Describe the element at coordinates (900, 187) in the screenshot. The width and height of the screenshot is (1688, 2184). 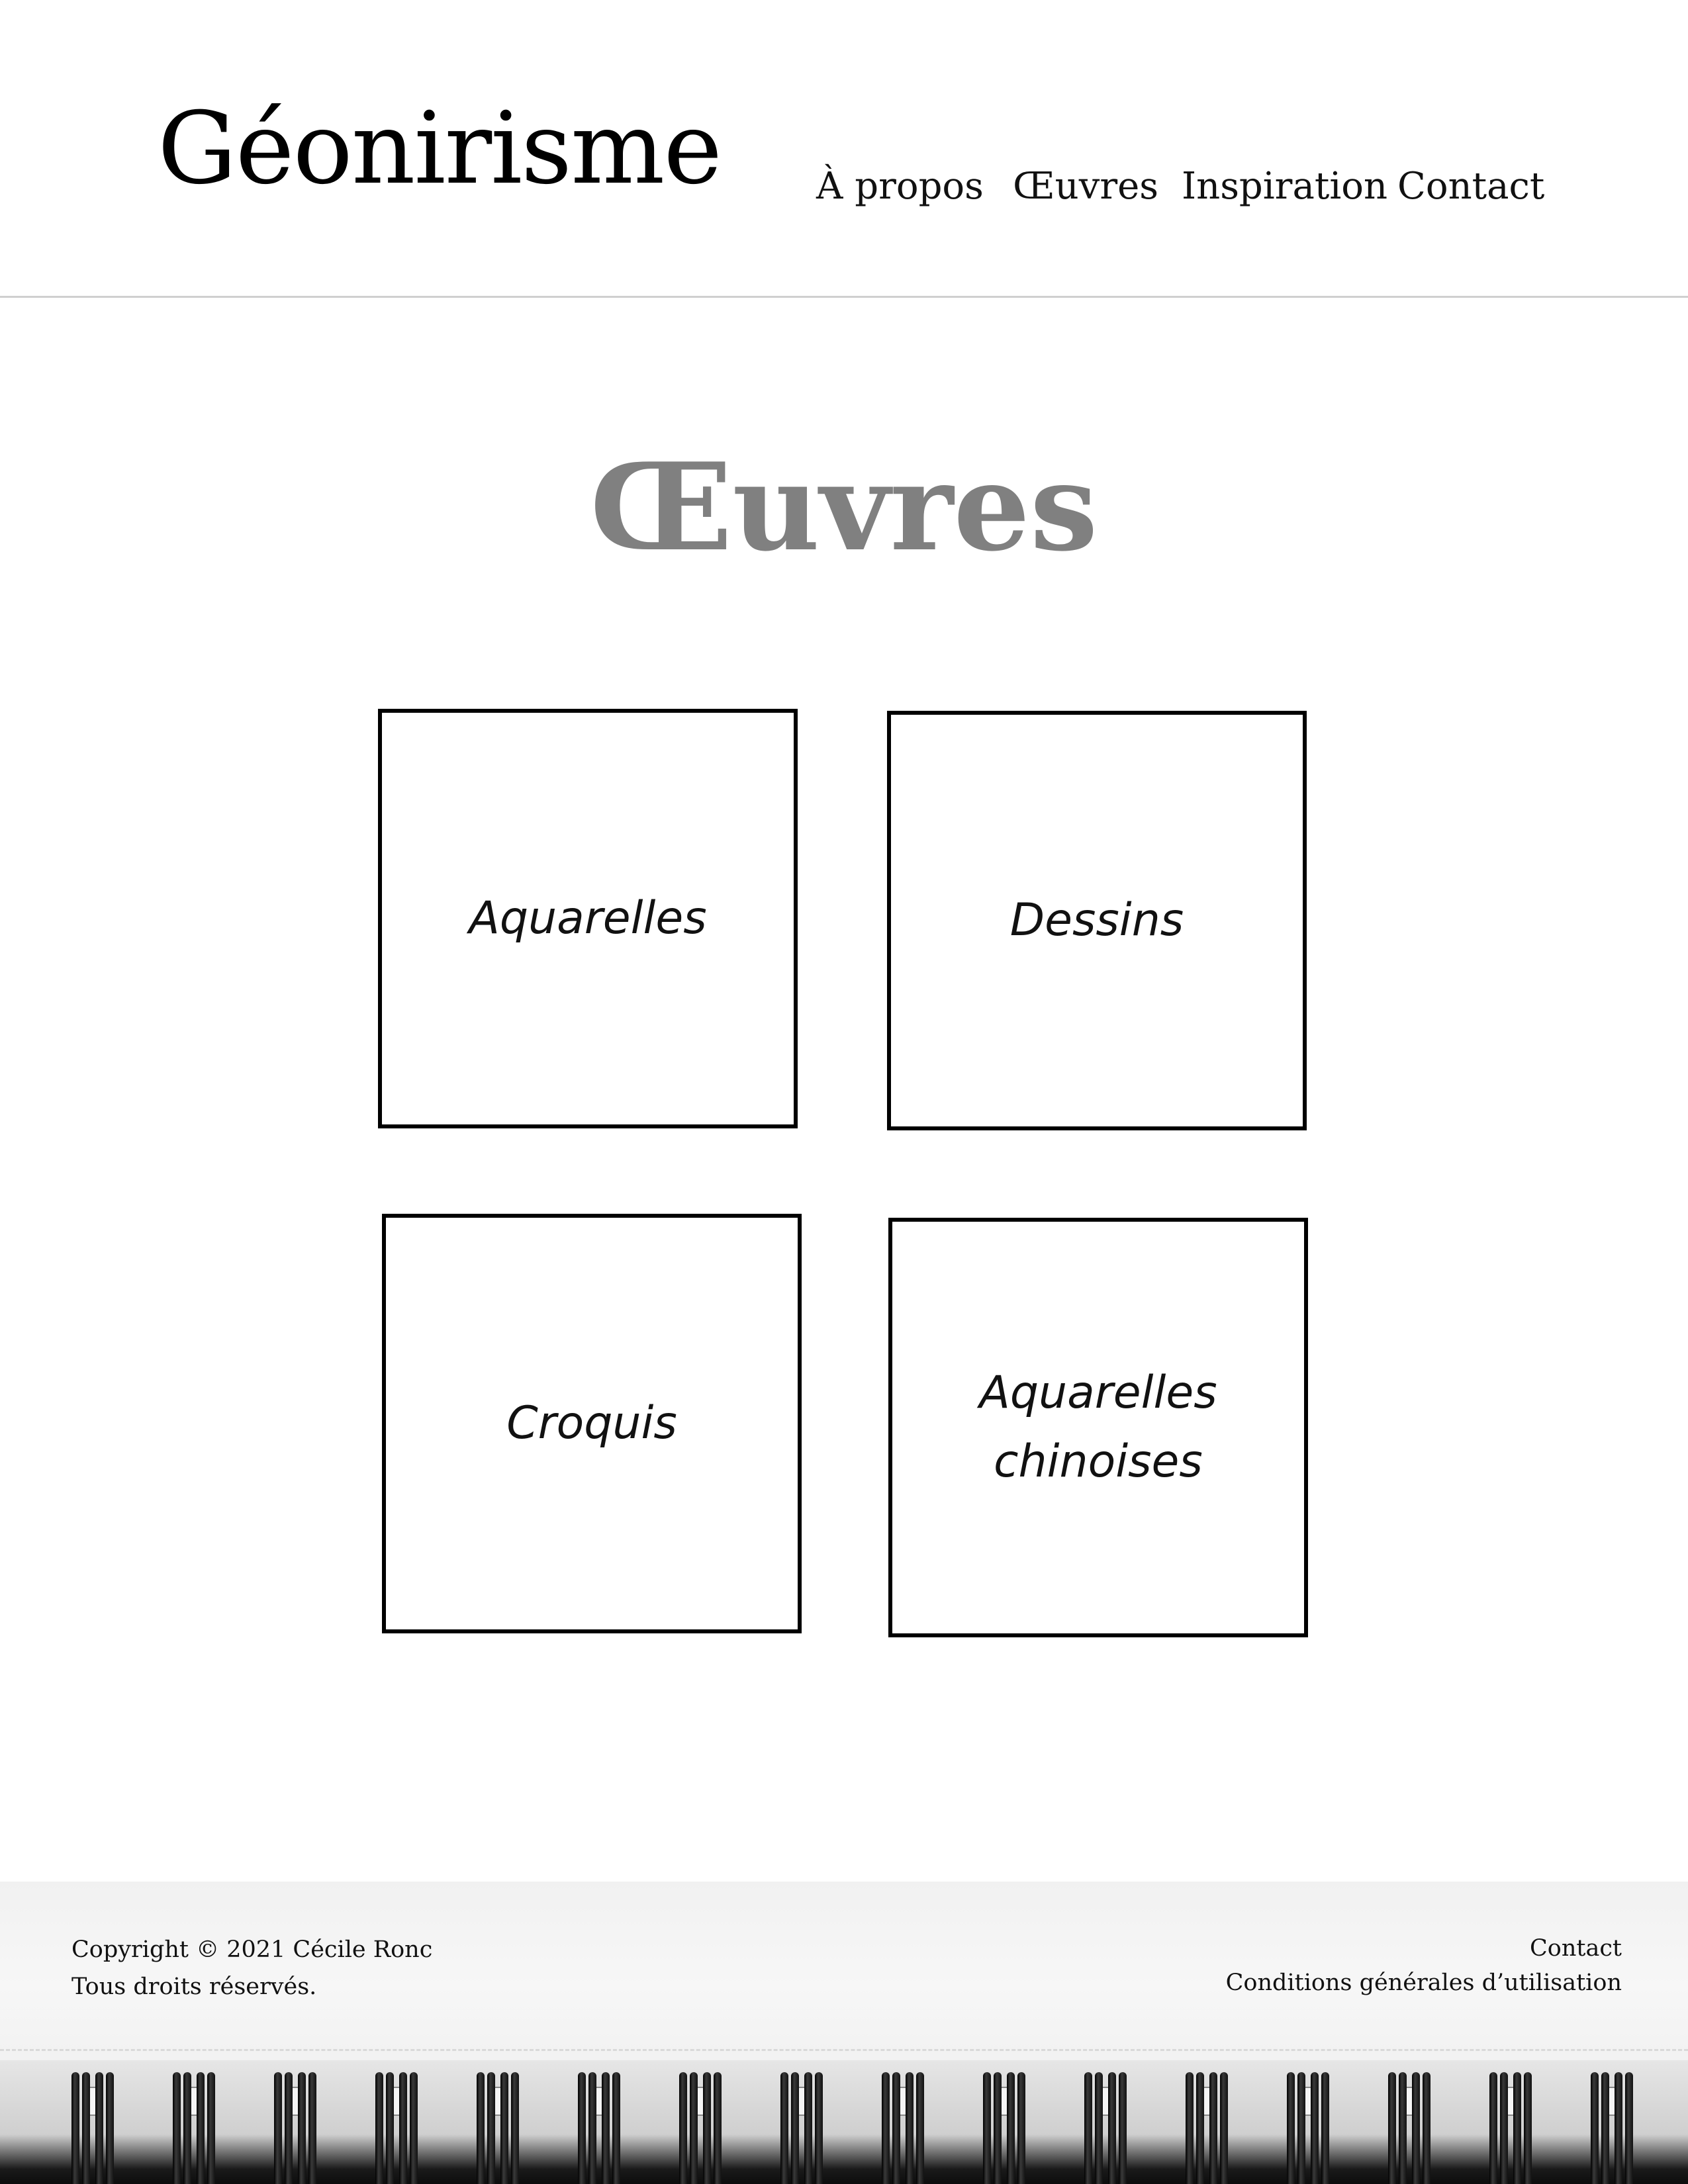
I see `nav-item-a-propos: À propos` at that location.